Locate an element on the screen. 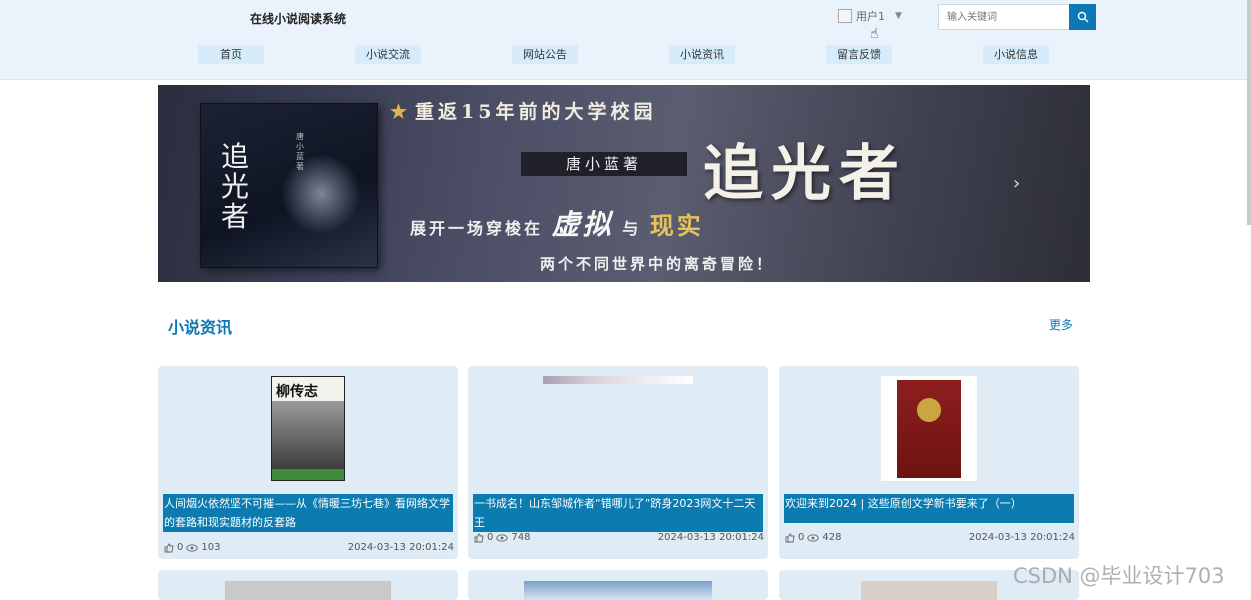  user-name: 用户1 is located at coordinates (870, 16).